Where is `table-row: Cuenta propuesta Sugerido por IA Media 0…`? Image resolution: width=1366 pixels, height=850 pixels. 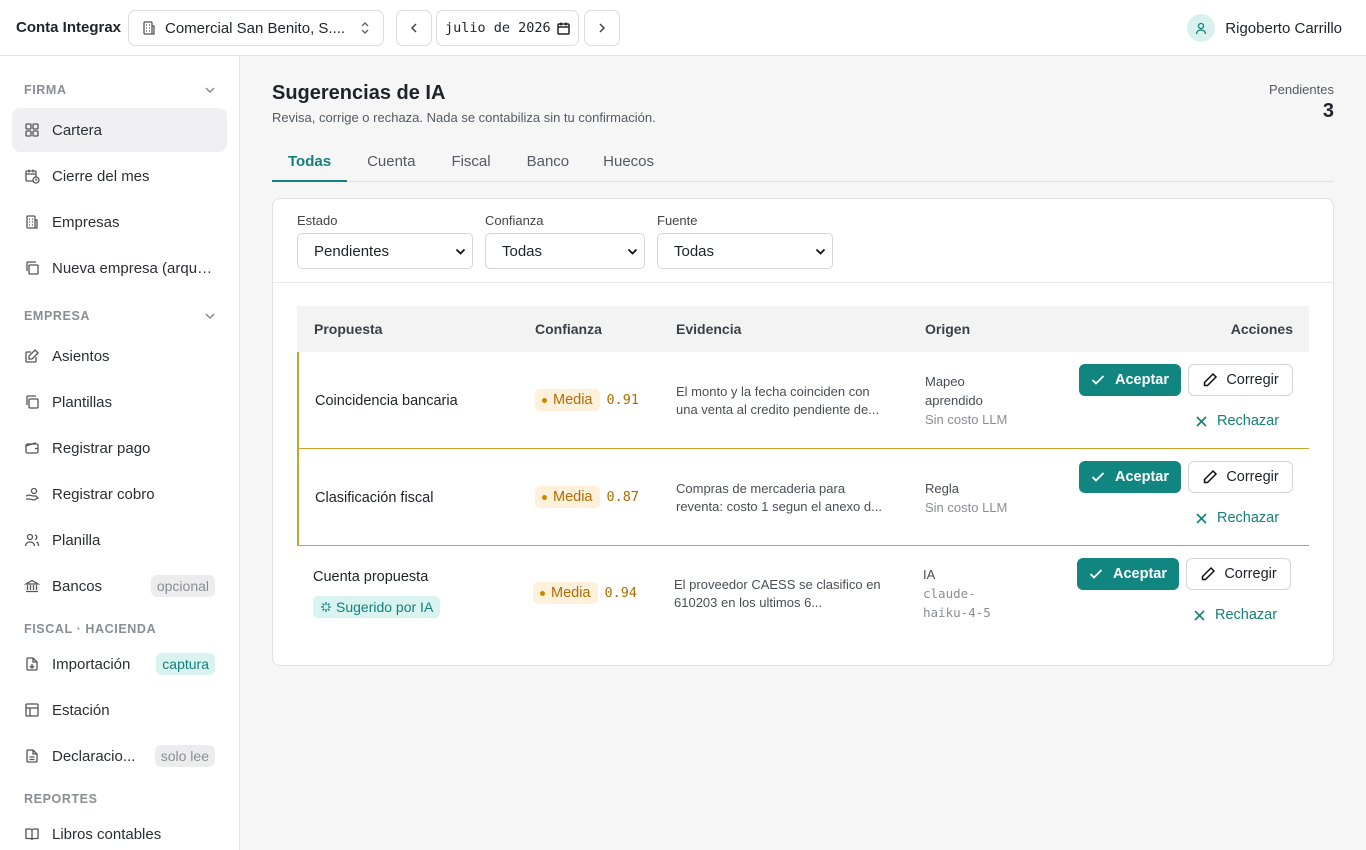 table-row: Cuenta propuesta Sugerido por IA Media 0… is located at coordinates (803, 594).